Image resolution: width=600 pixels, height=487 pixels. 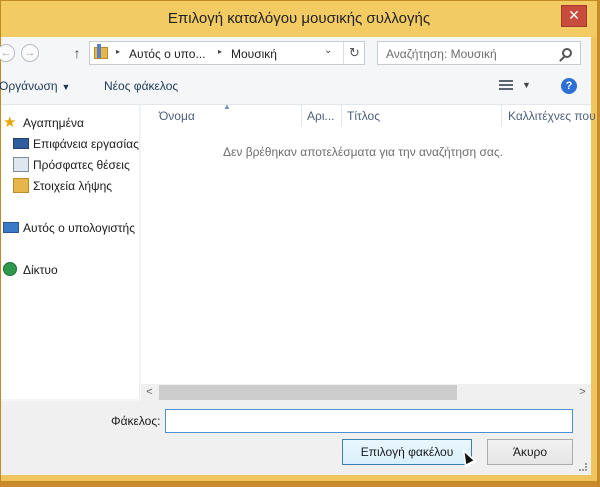 What do you see at coordinates (530, 452) in the screenshot?
I see `cancel-button: Άκυρο` at bounding box center [530, 452].